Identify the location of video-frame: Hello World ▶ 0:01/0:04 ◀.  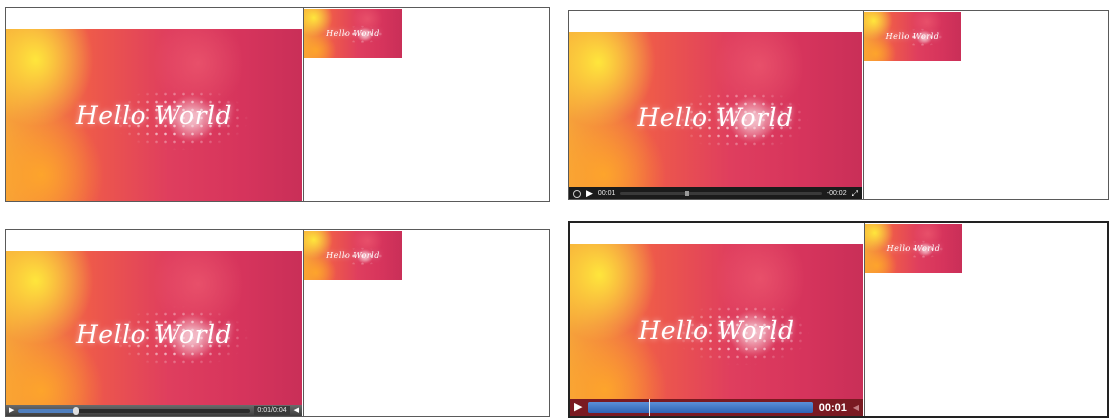
(154, 333).